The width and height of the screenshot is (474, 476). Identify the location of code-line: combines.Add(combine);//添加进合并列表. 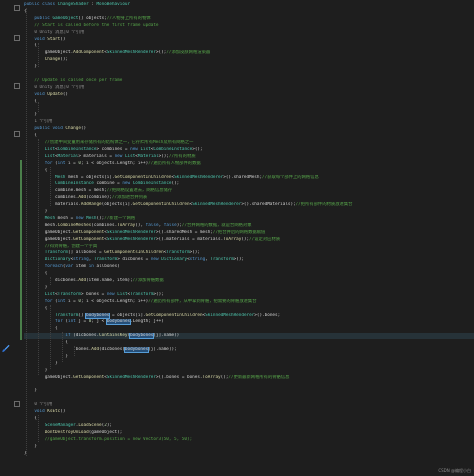
(249, 198).